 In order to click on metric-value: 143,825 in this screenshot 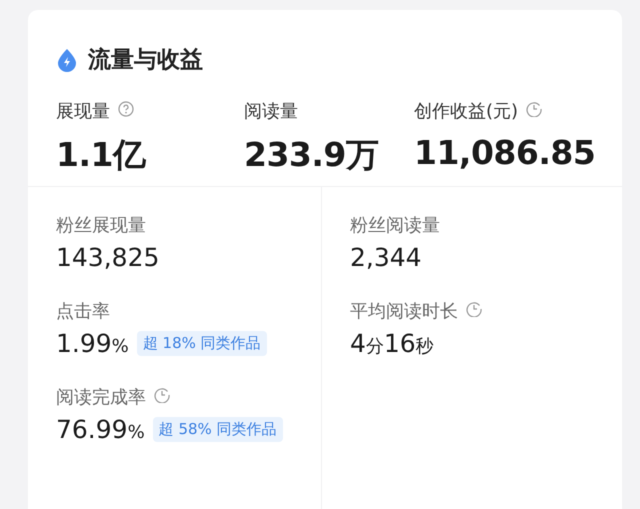, I will do `click(108, 257)`.